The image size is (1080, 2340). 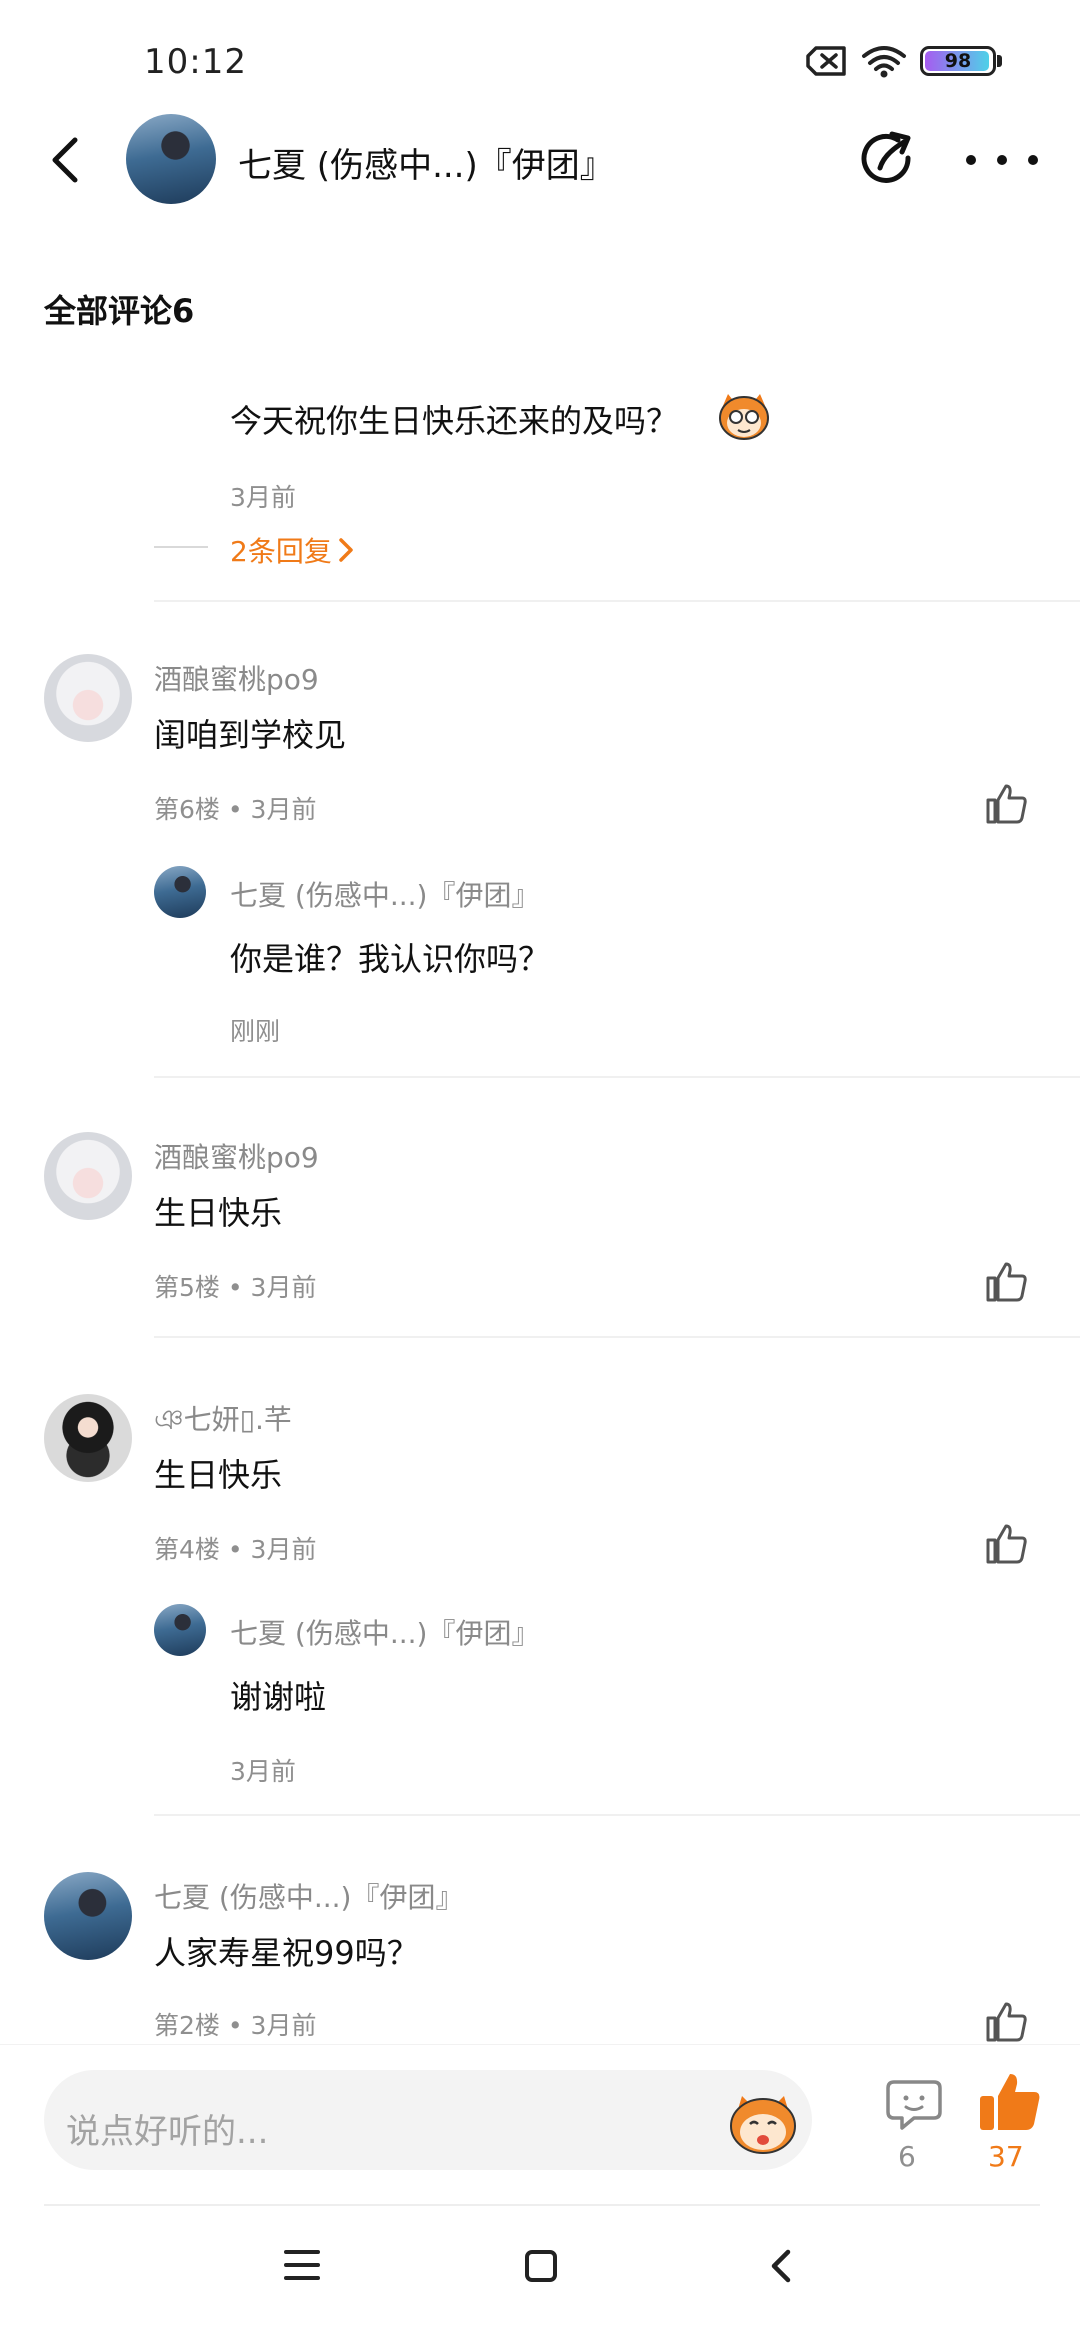 I want to click on wifi-icon, so click(x=884, y=62).